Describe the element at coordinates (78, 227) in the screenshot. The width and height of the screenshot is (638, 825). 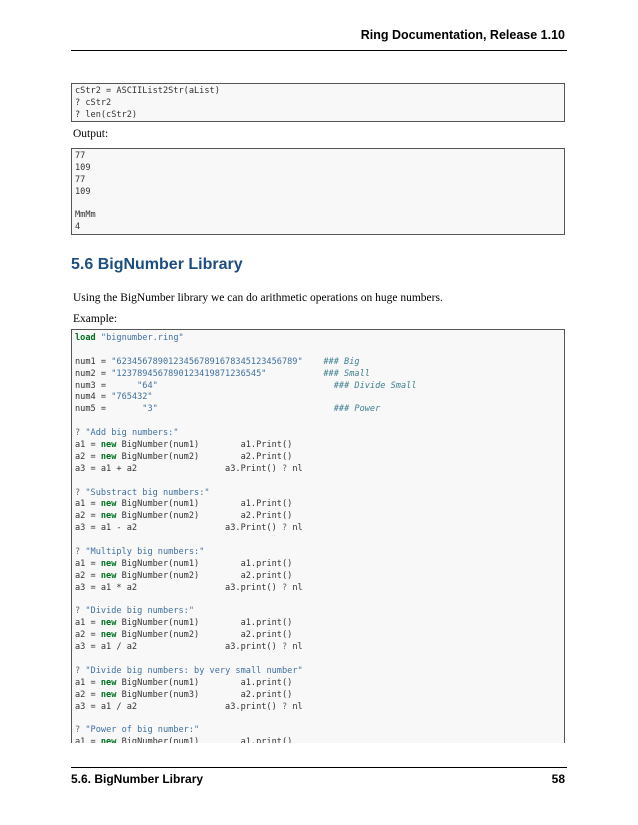
I see `code-line: 4` at that location.